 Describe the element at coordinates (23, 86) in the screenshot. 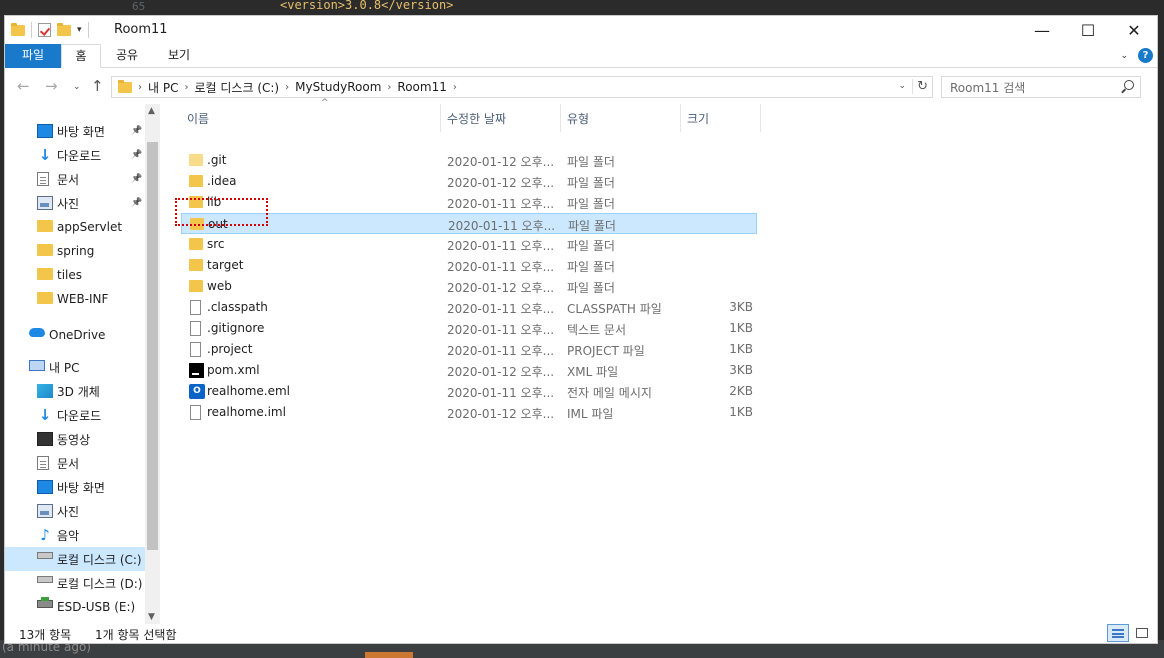

I see `back-arrow-icon: ←` at that location.